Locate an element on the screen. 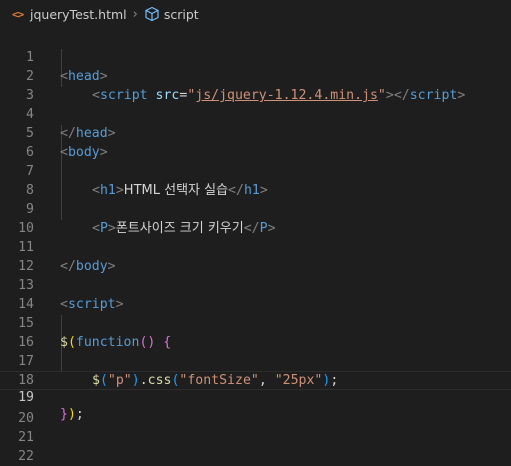 The width and height of the screenshot is (511, 466). code-line: 3 is located at coordinates (255, 85).